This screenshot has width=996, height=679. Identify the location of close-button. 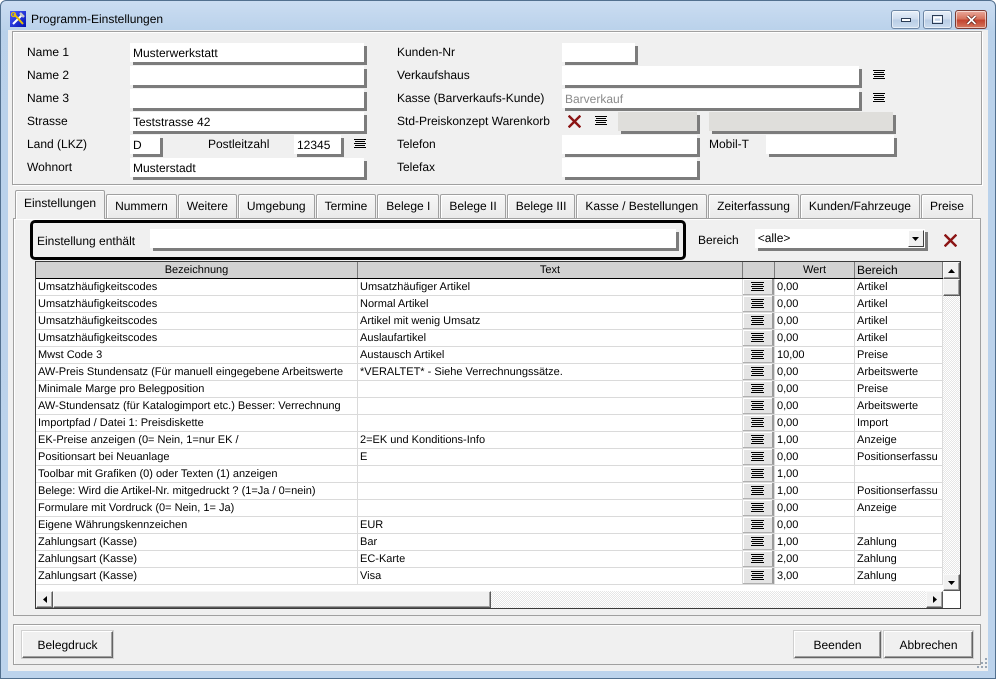
(971, 19).